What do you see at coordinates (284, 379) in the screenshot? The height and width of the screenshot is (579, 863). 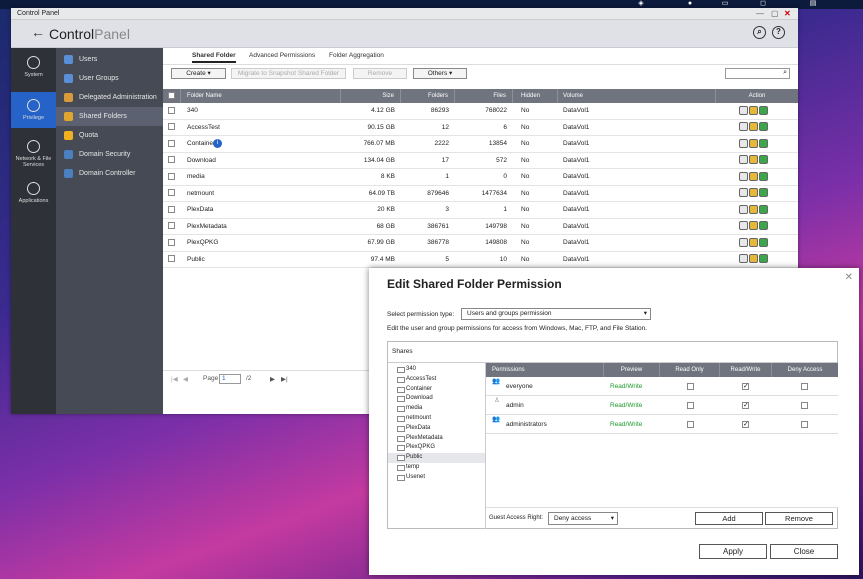 I see `last-page-icon: ▶|` at bounding box center [284, 379].